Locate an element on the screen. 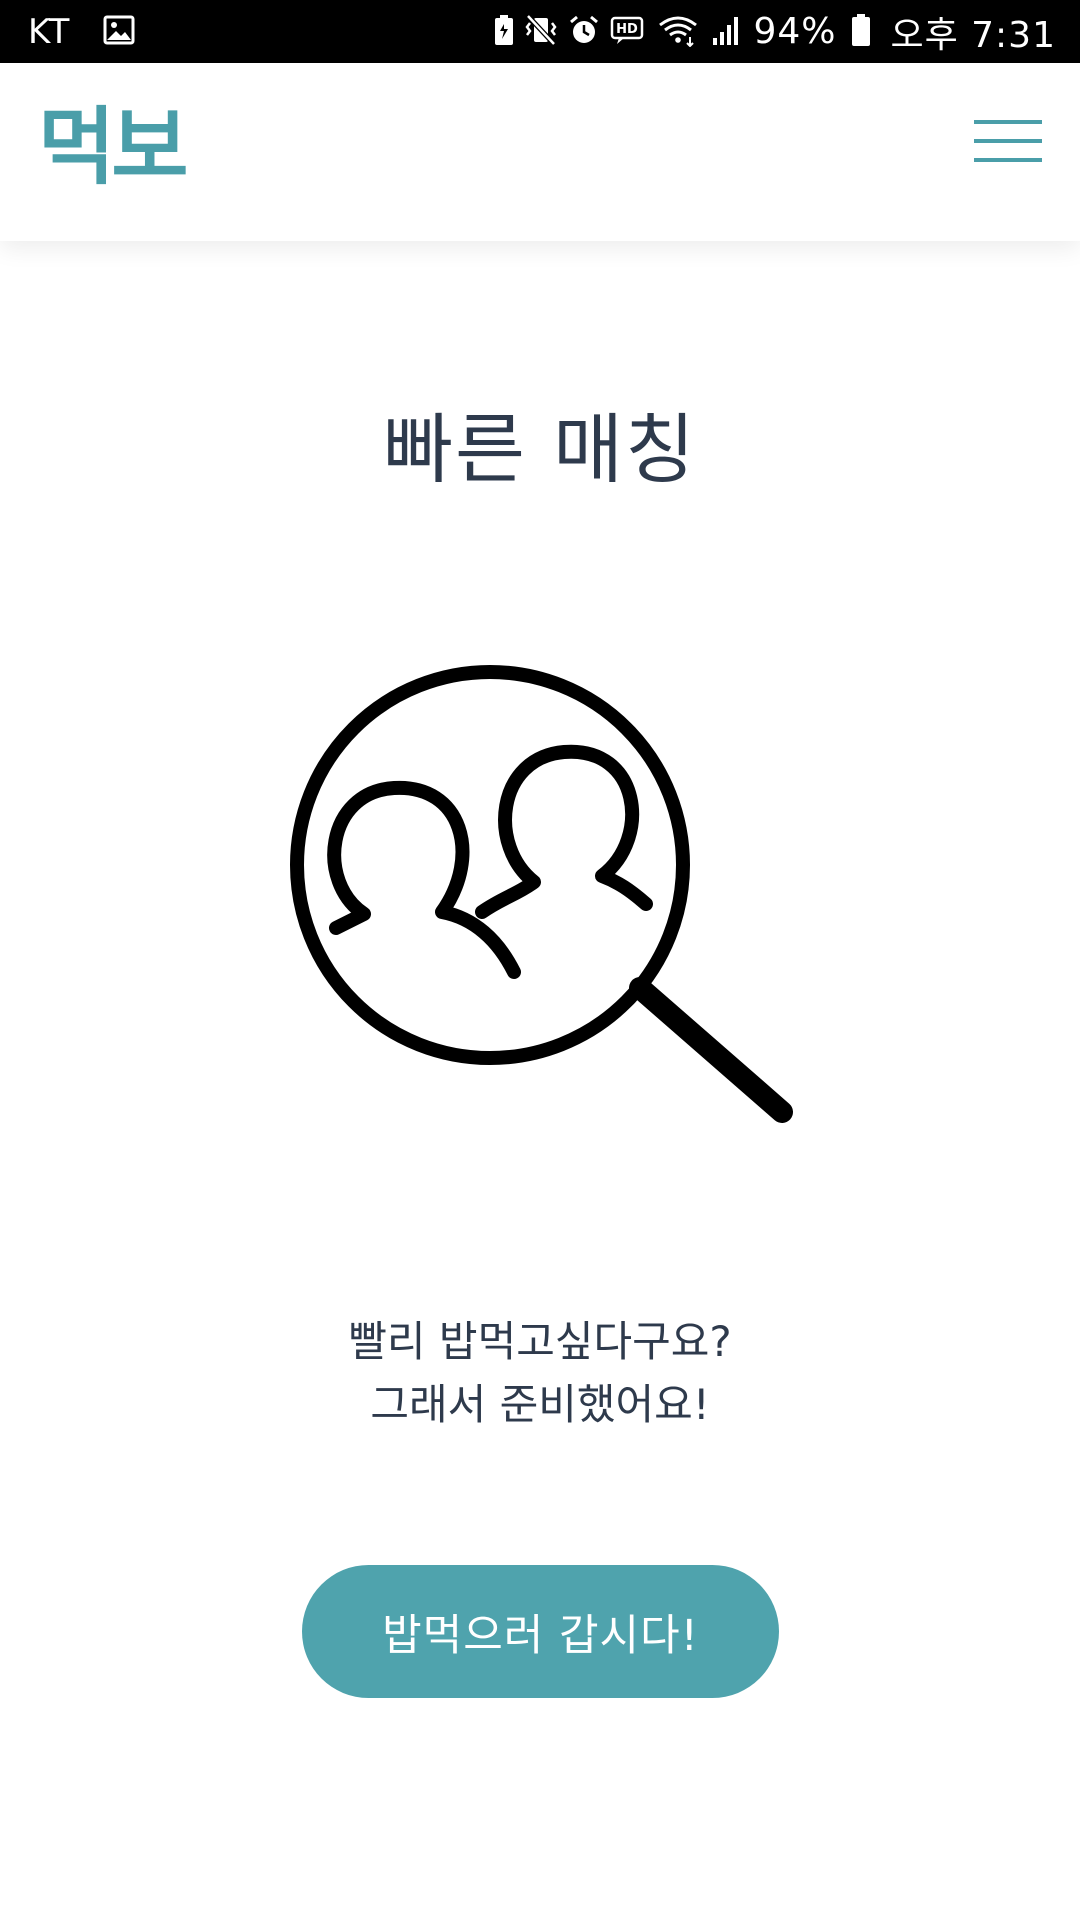 This screenshot has height=1920, width=1080. battery-percent: 94% is located at coordinates (795, 31).